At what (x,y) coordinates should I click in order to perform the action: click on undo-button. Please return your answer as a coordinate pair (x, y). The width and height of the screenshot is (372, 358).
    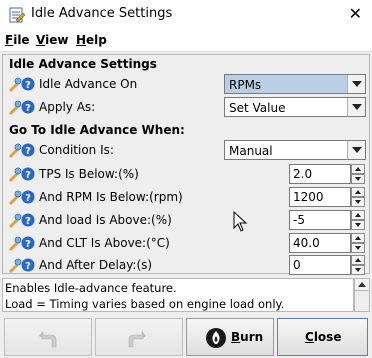
    Looking at the image, I should click on (48, 337).